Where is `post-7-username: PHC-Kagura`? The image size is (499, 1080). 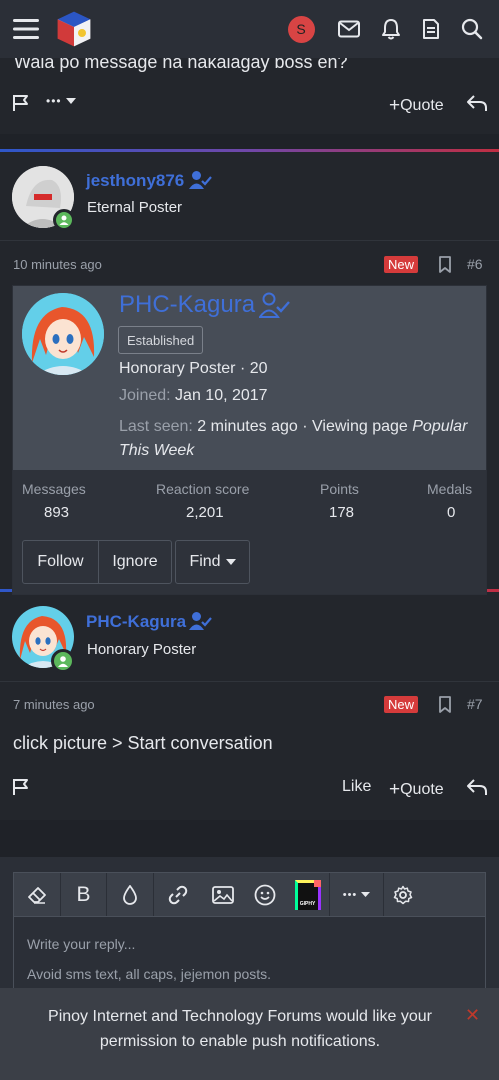
post-7-username: PHC-Kagura is located at coordinates (136, 622).